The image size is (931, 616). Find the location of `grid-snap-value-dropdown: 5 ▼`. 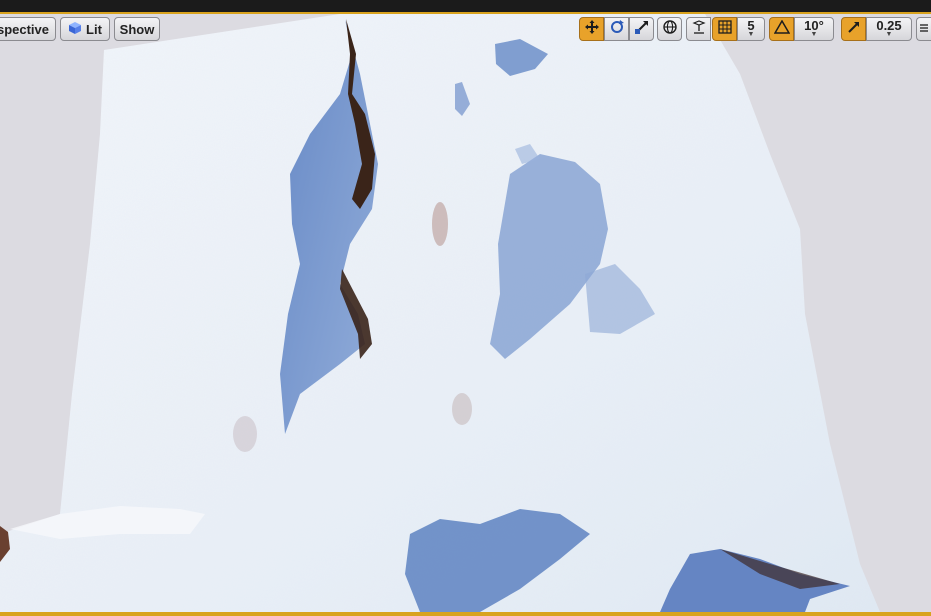

grid-snap-value-dropdown: 5 ▼ is located at coordinates (751, 29).